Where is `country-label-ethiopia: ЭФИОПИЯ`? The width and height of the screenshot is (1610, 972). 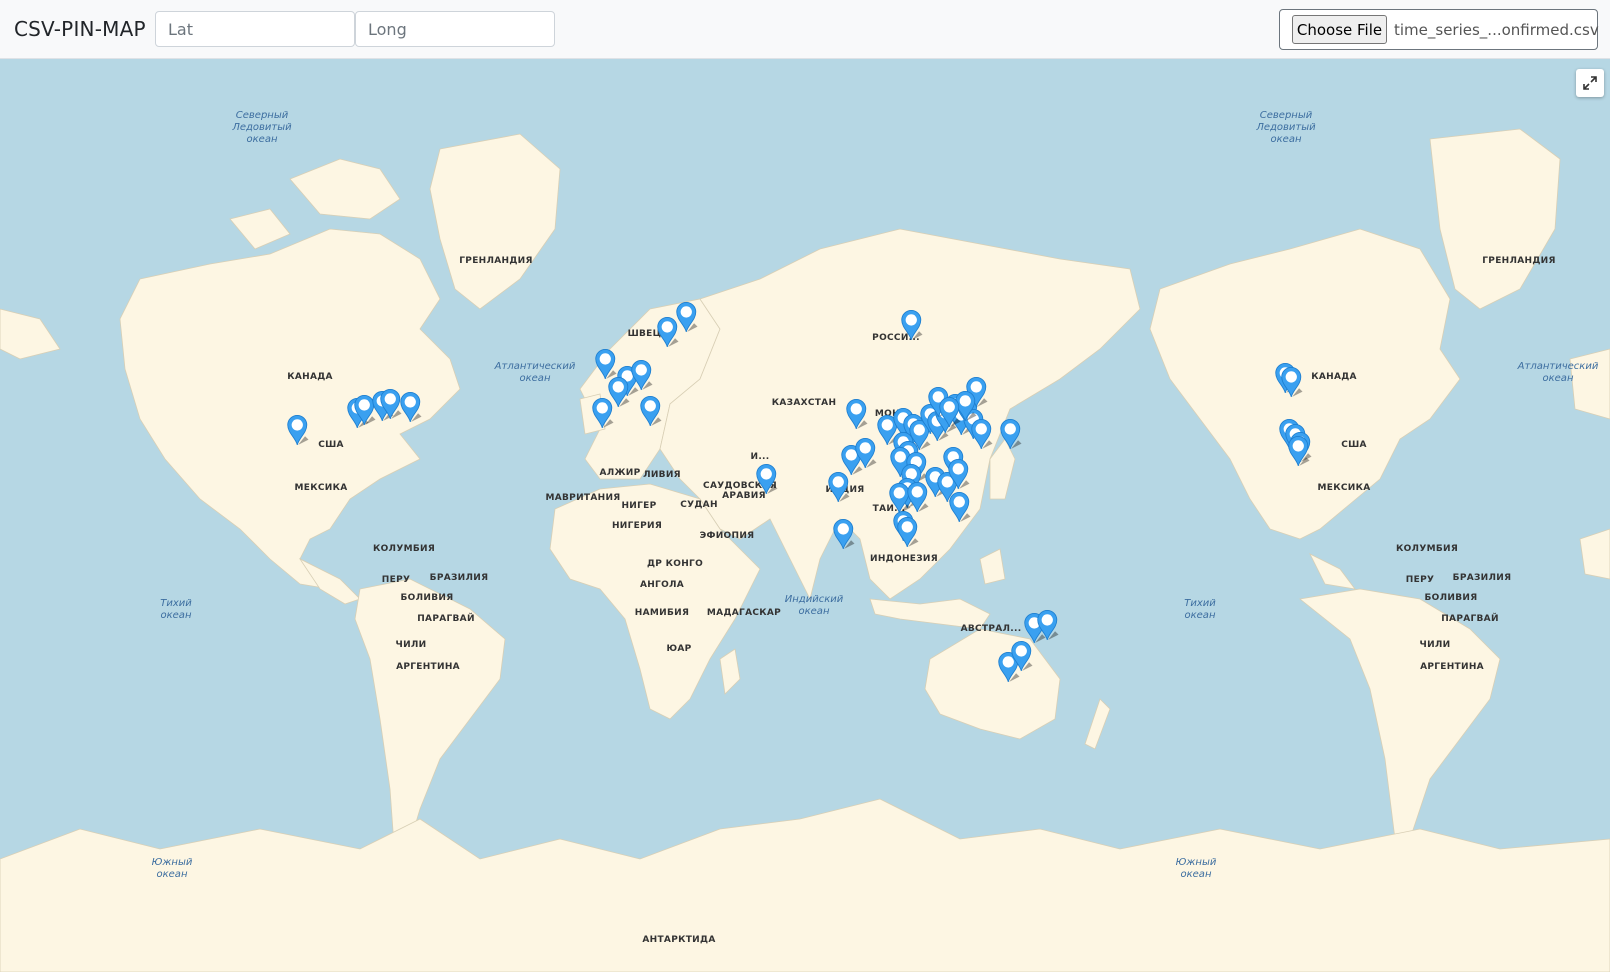 country-label-ethiopia: ЭФИОПИЯ is located at coordinates (727, 536).